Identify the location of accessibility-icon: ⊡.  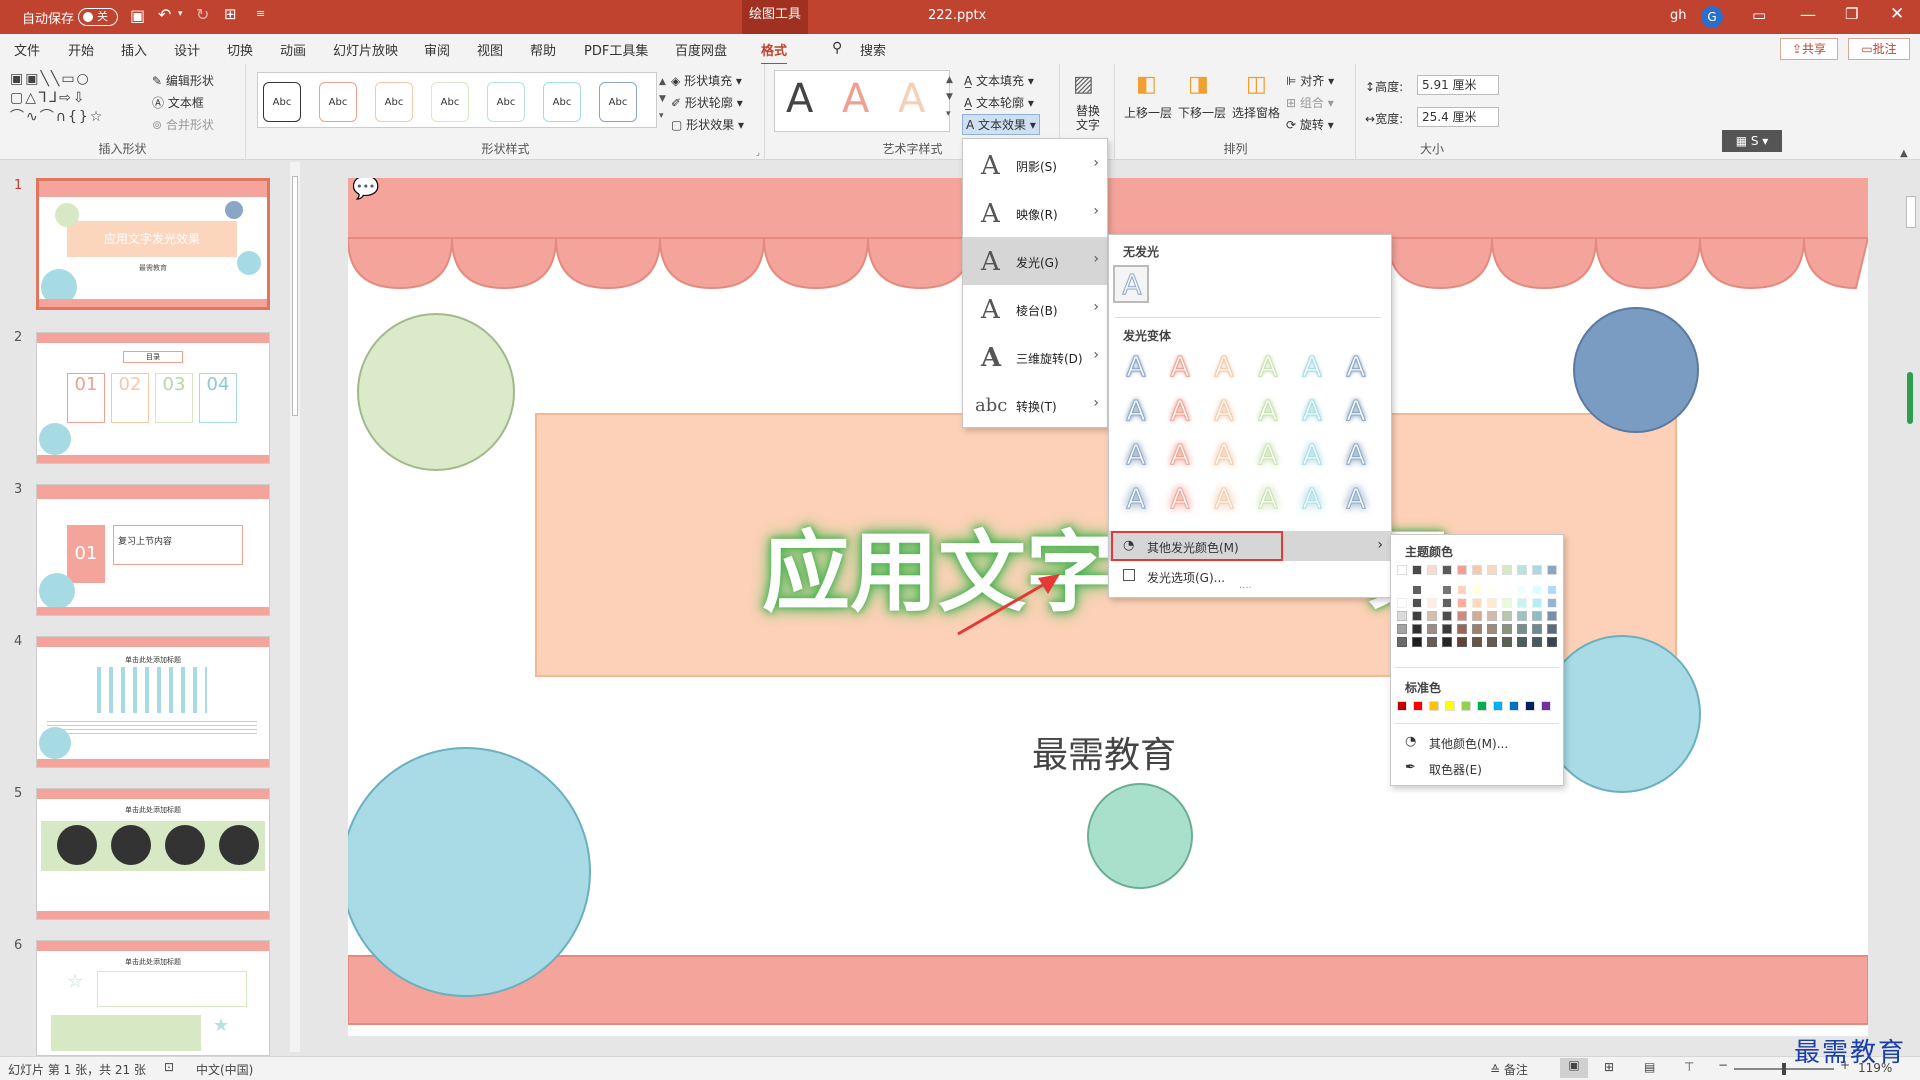
(169, 1067).